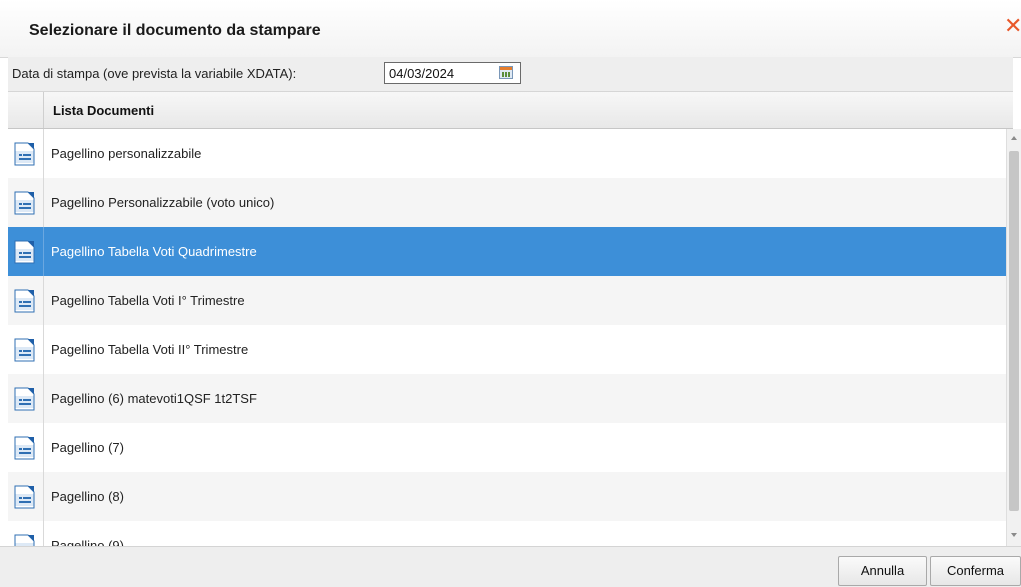 The width and height of the screenshot is (1021, 587). I want to click on print-date-input, so click(439, 73).